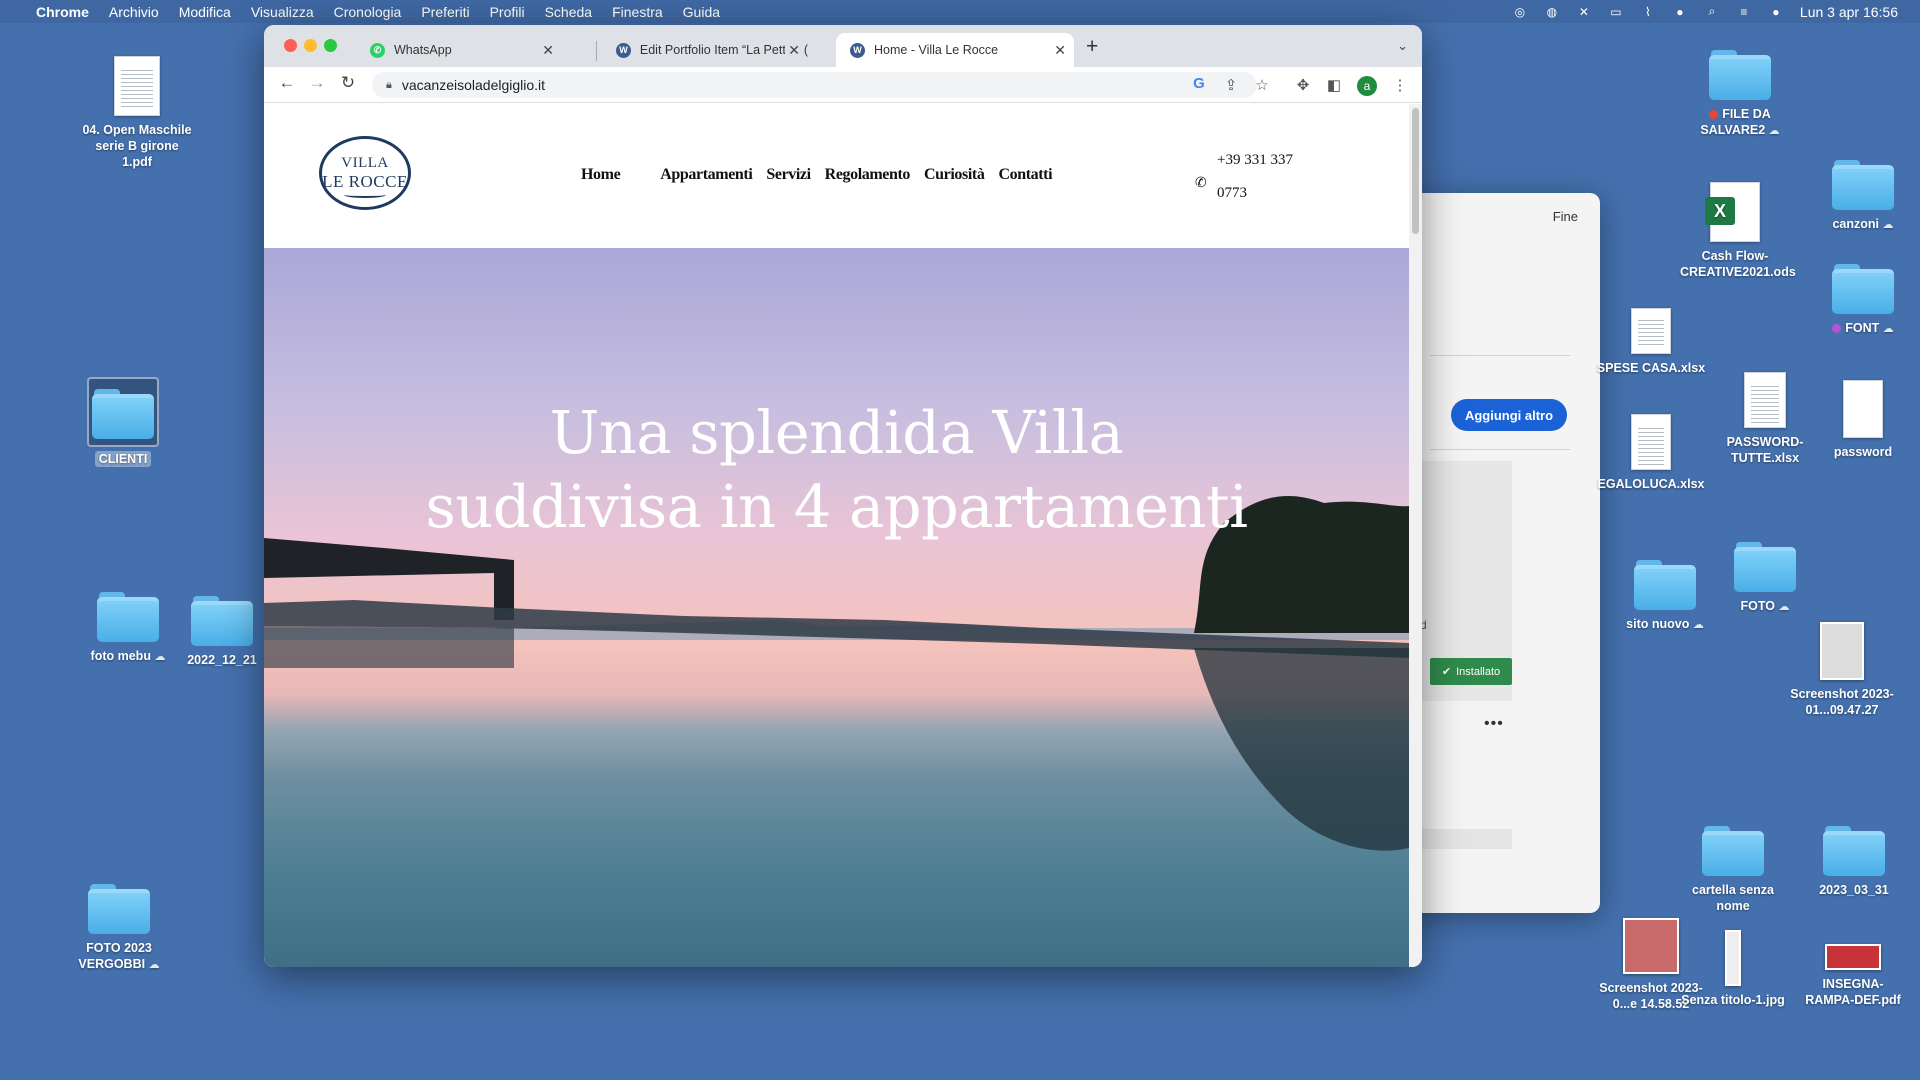  Describe the element at coordinates (1303, 85) in the screenshot. I see `extensions-puzzle-icon: ✥` at that location.